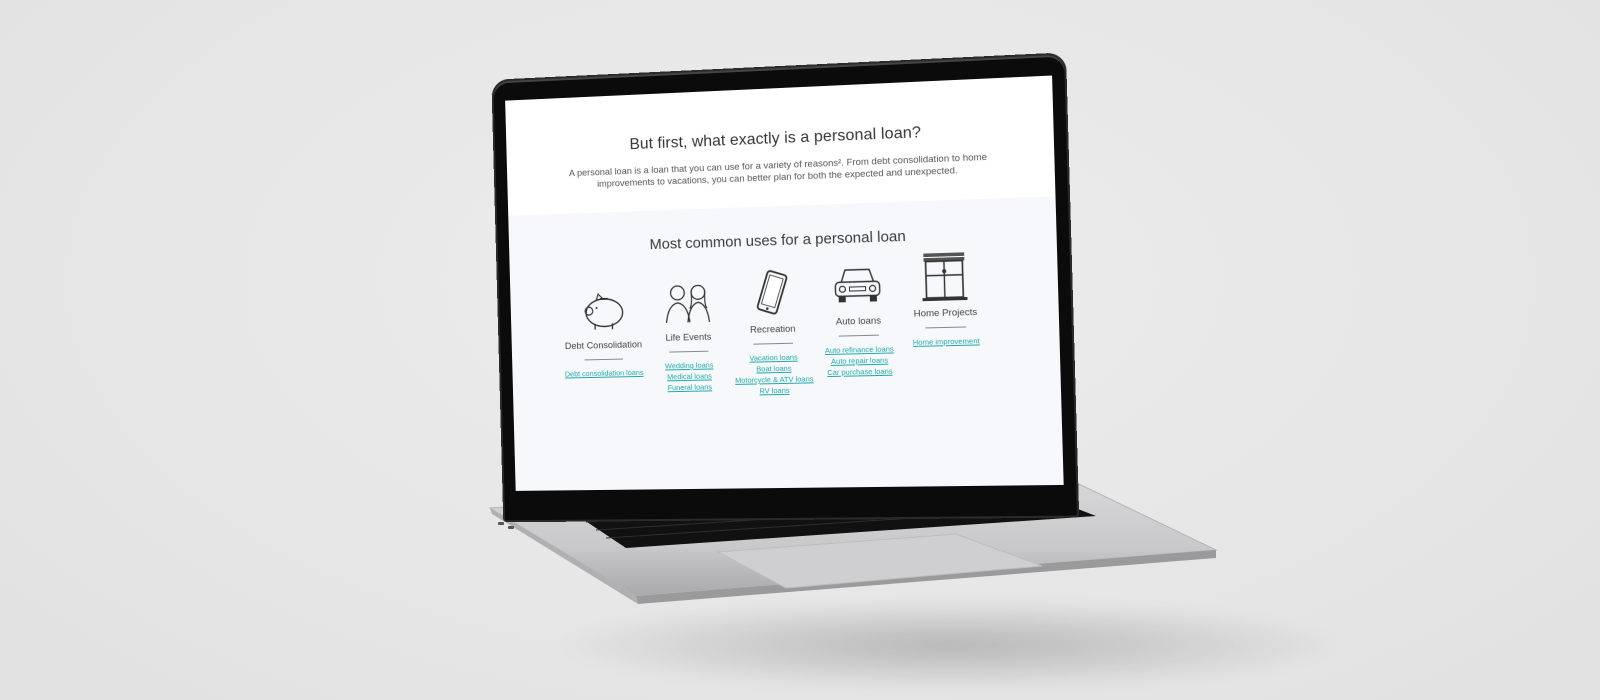  Describe the element at coordinates (774, 390) in the screenshot. I see `link-rv-loans: RV loans` at that location.